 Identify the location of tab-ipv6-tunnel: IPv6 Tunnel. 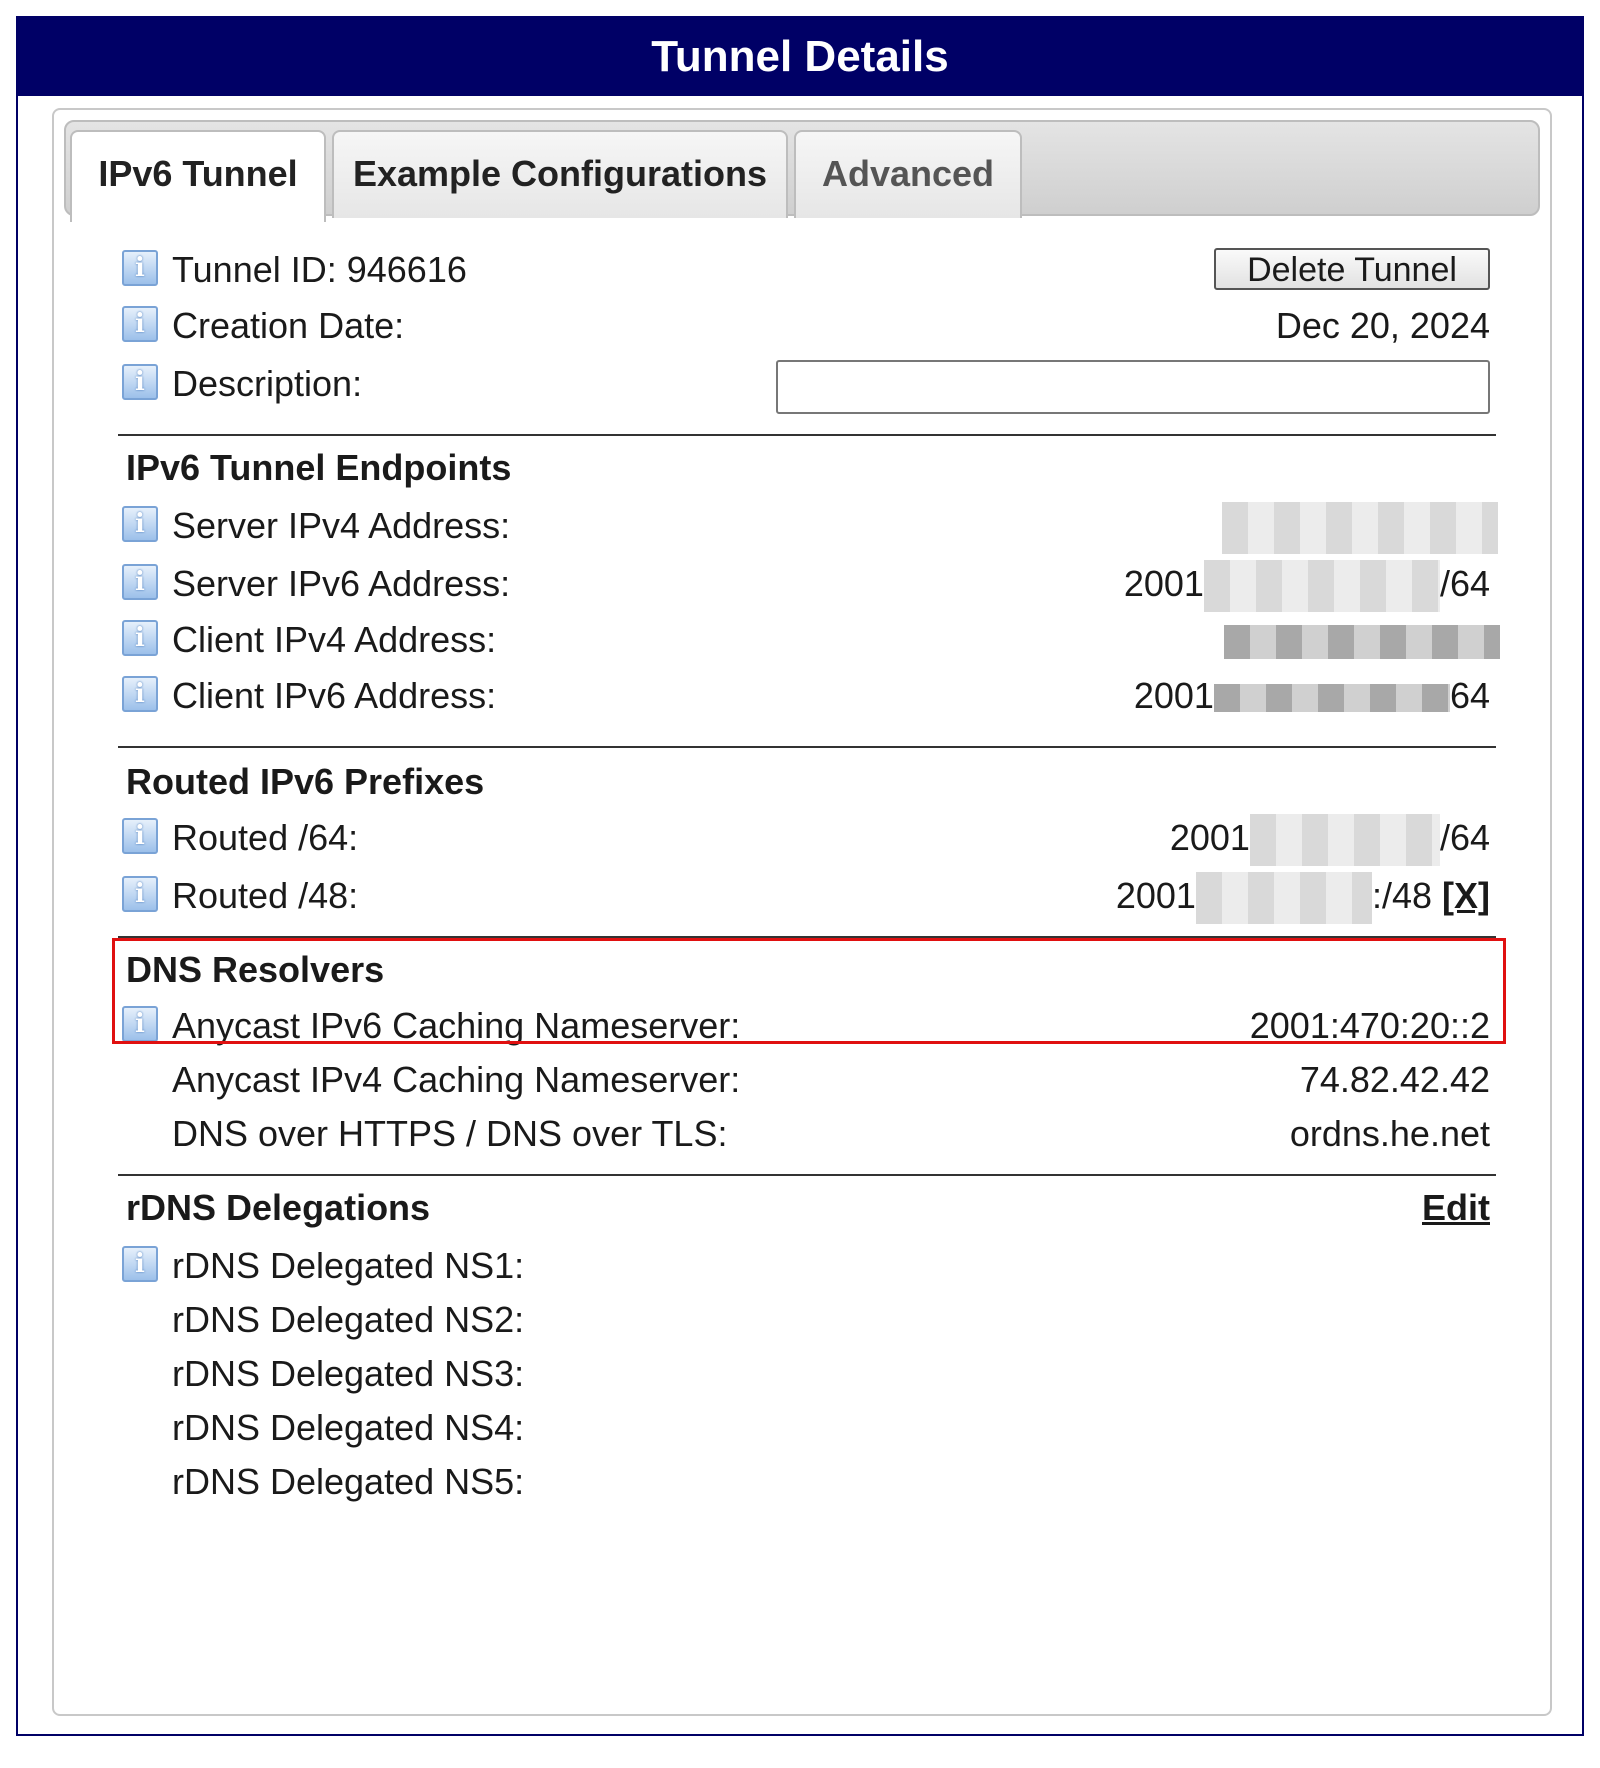
(198, 176).